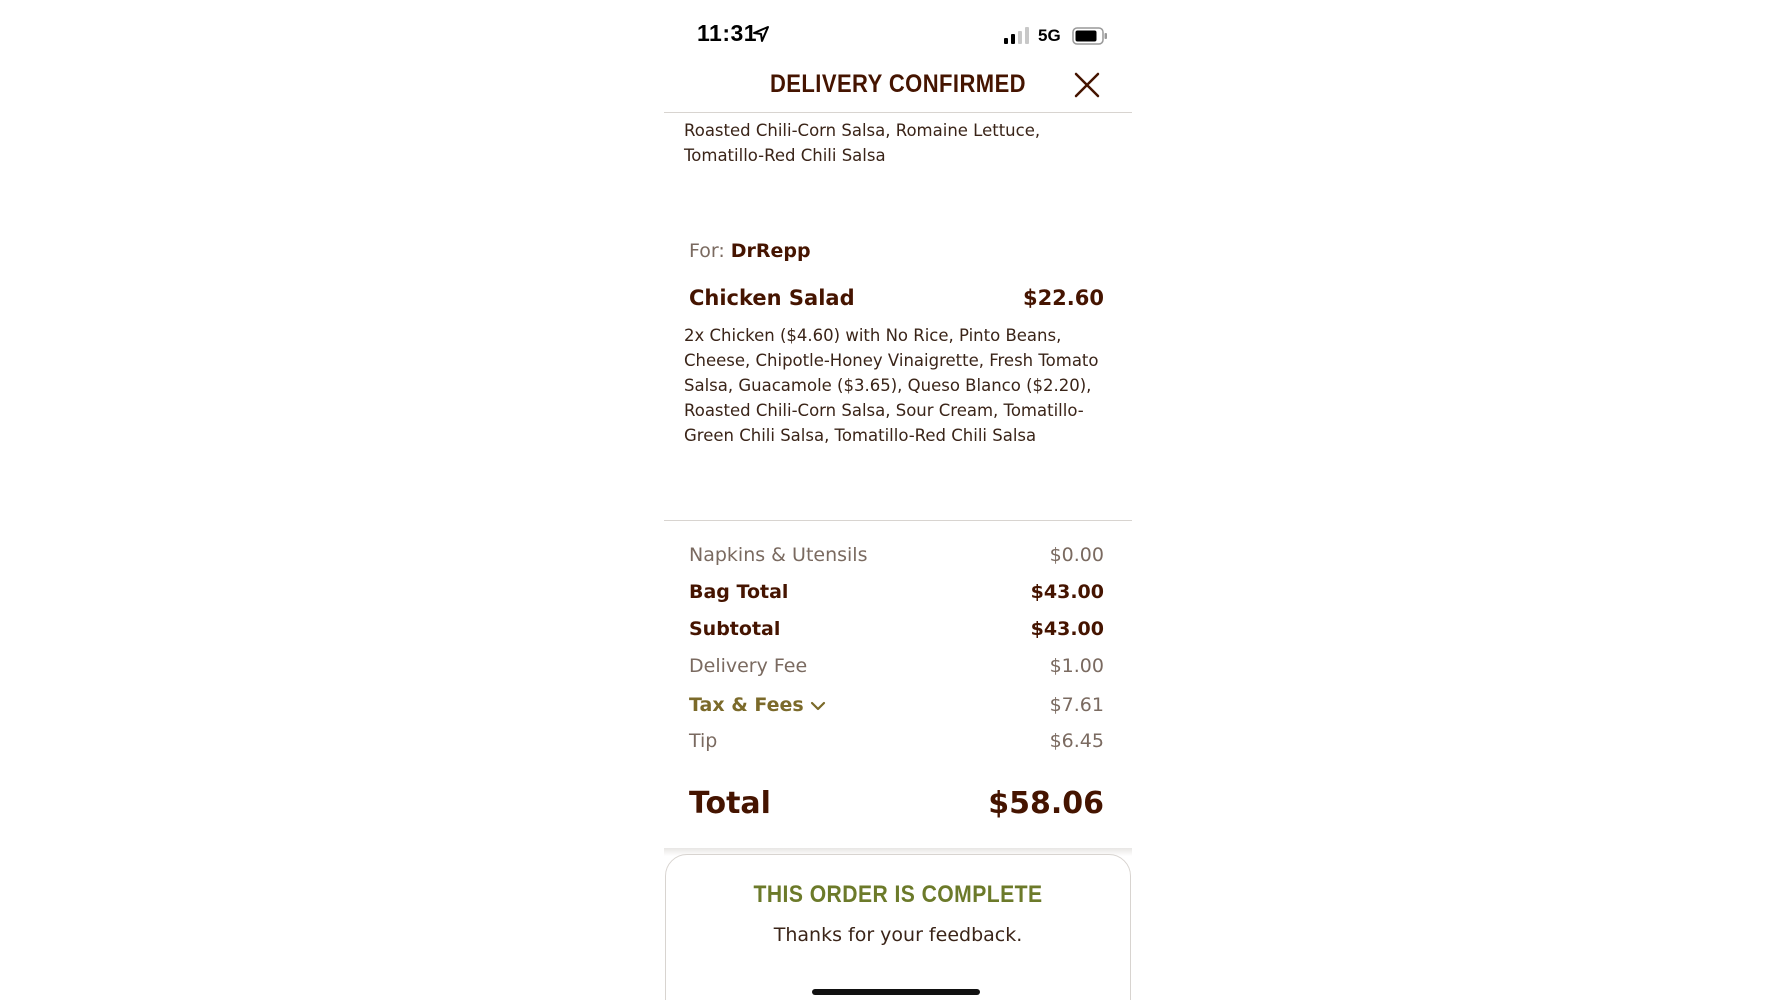 The height and width of the screenshot is (1000, 1778). Describe the element at coordinates (818, 706) in the screenshot. I see `chevron-down-icon` at that location.